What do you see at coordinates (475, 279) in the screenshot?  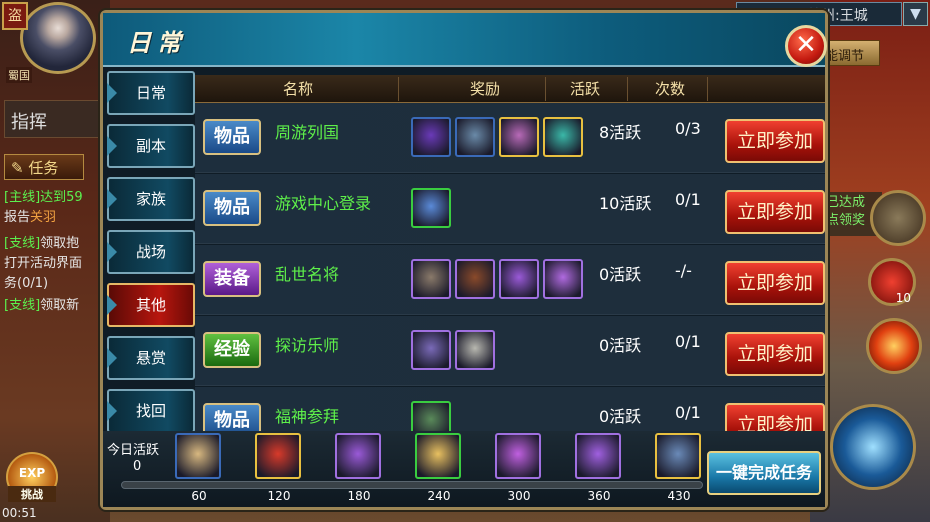 I see `saddle-icon` at bounding box center [475, 279].